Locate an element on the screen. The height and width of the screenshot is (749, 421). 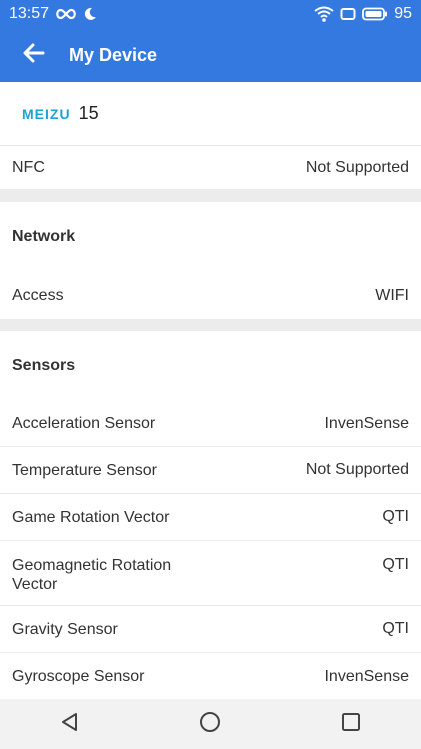
list-item-acceleration-sensor: Acceleration Sensor InvenSense is located at coordinates (210, 424).